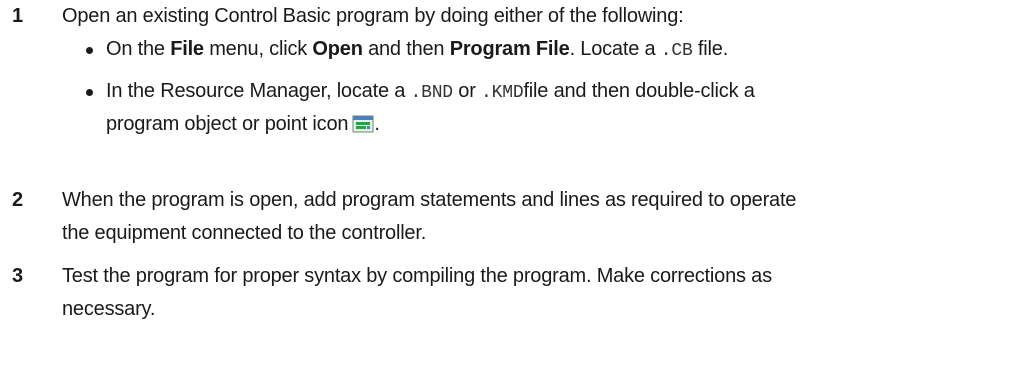 This screenshot has height=375, width=1029. Describe the element at coordinates (509, 49) in the screenshot. I see `command-program-file: Program File` at that location.